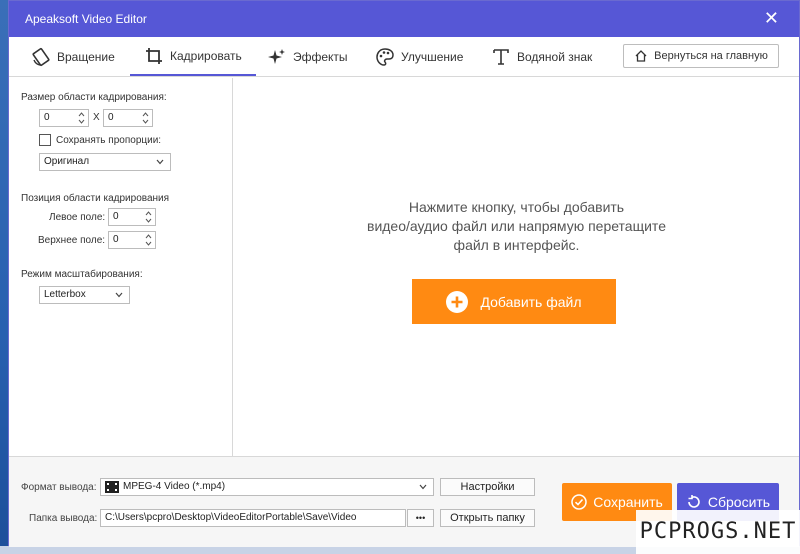 This screenshot has height=554, width=800. Describe the element at coordinates (739, 502) in the screenshot. I see `reset-label: Сбросить` at that location.